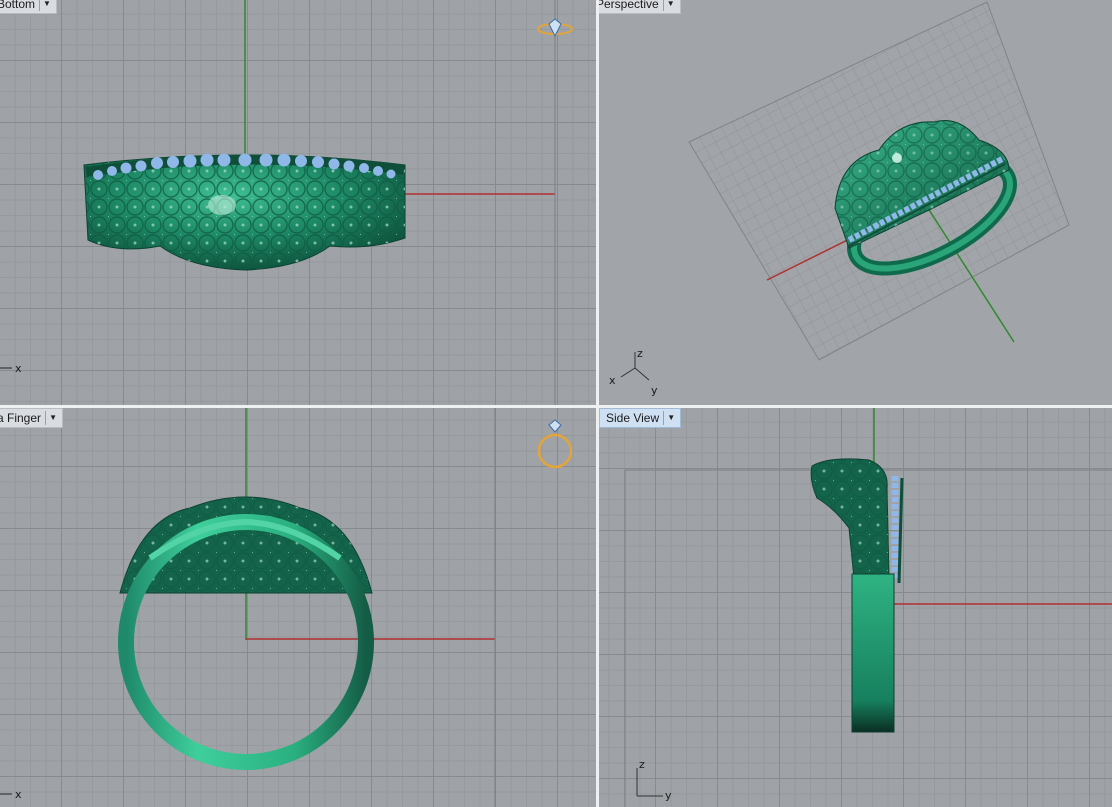 This screenshot has width=1112, height=807. Describe the element at coordinates (555, 444) in the screenshot. I see `ring-with-diamond-front-icon` at that location.